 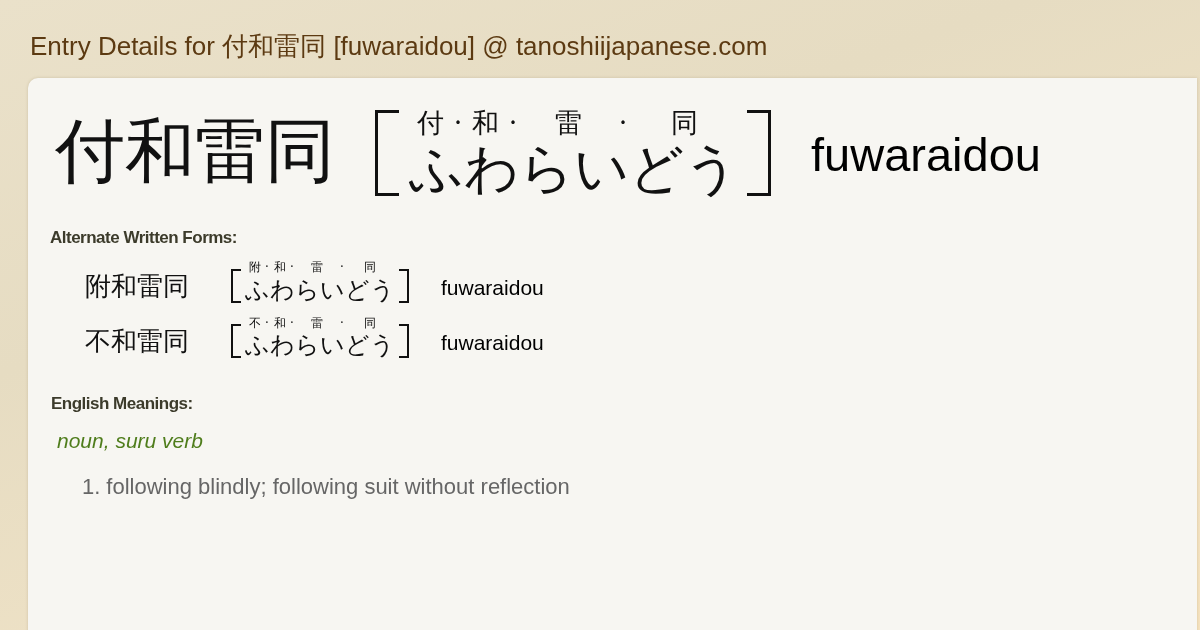 I want to click on entry-word: 付和雷同, so click(x=195, y=150).